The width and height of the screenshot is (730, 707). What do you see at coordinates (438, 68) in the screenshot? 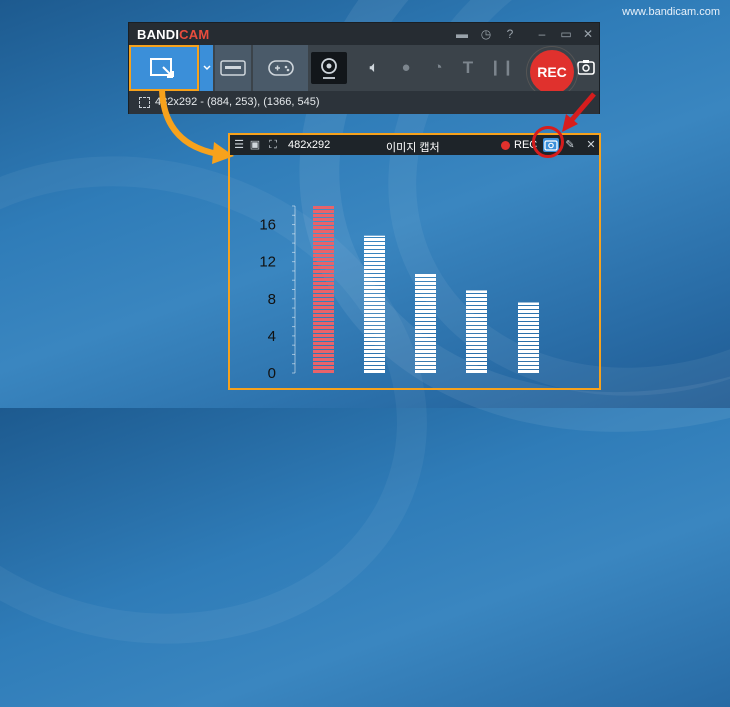
I see `cursor-effect-icon: ◔` at bounding box center [438, 68].